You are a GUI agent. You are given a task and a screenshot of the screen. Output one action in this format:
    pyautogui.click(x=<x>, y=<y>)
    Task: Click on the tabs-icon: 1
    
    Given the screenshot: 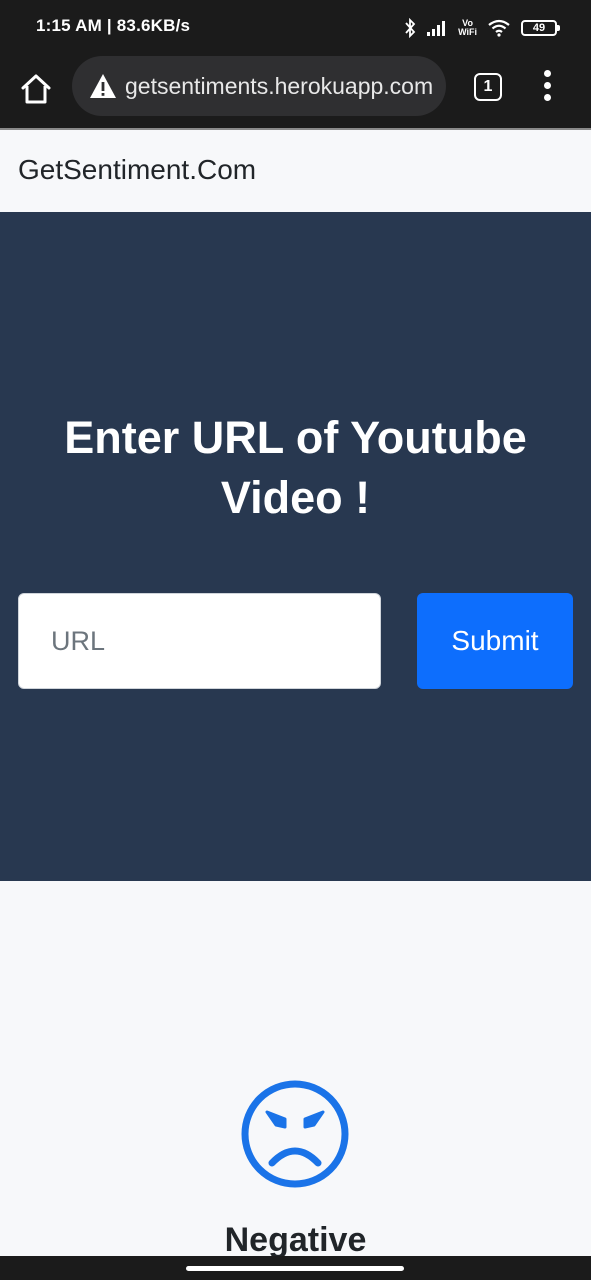 What is the action you would take?
    pyautogui.click(x=488, y=87)
    